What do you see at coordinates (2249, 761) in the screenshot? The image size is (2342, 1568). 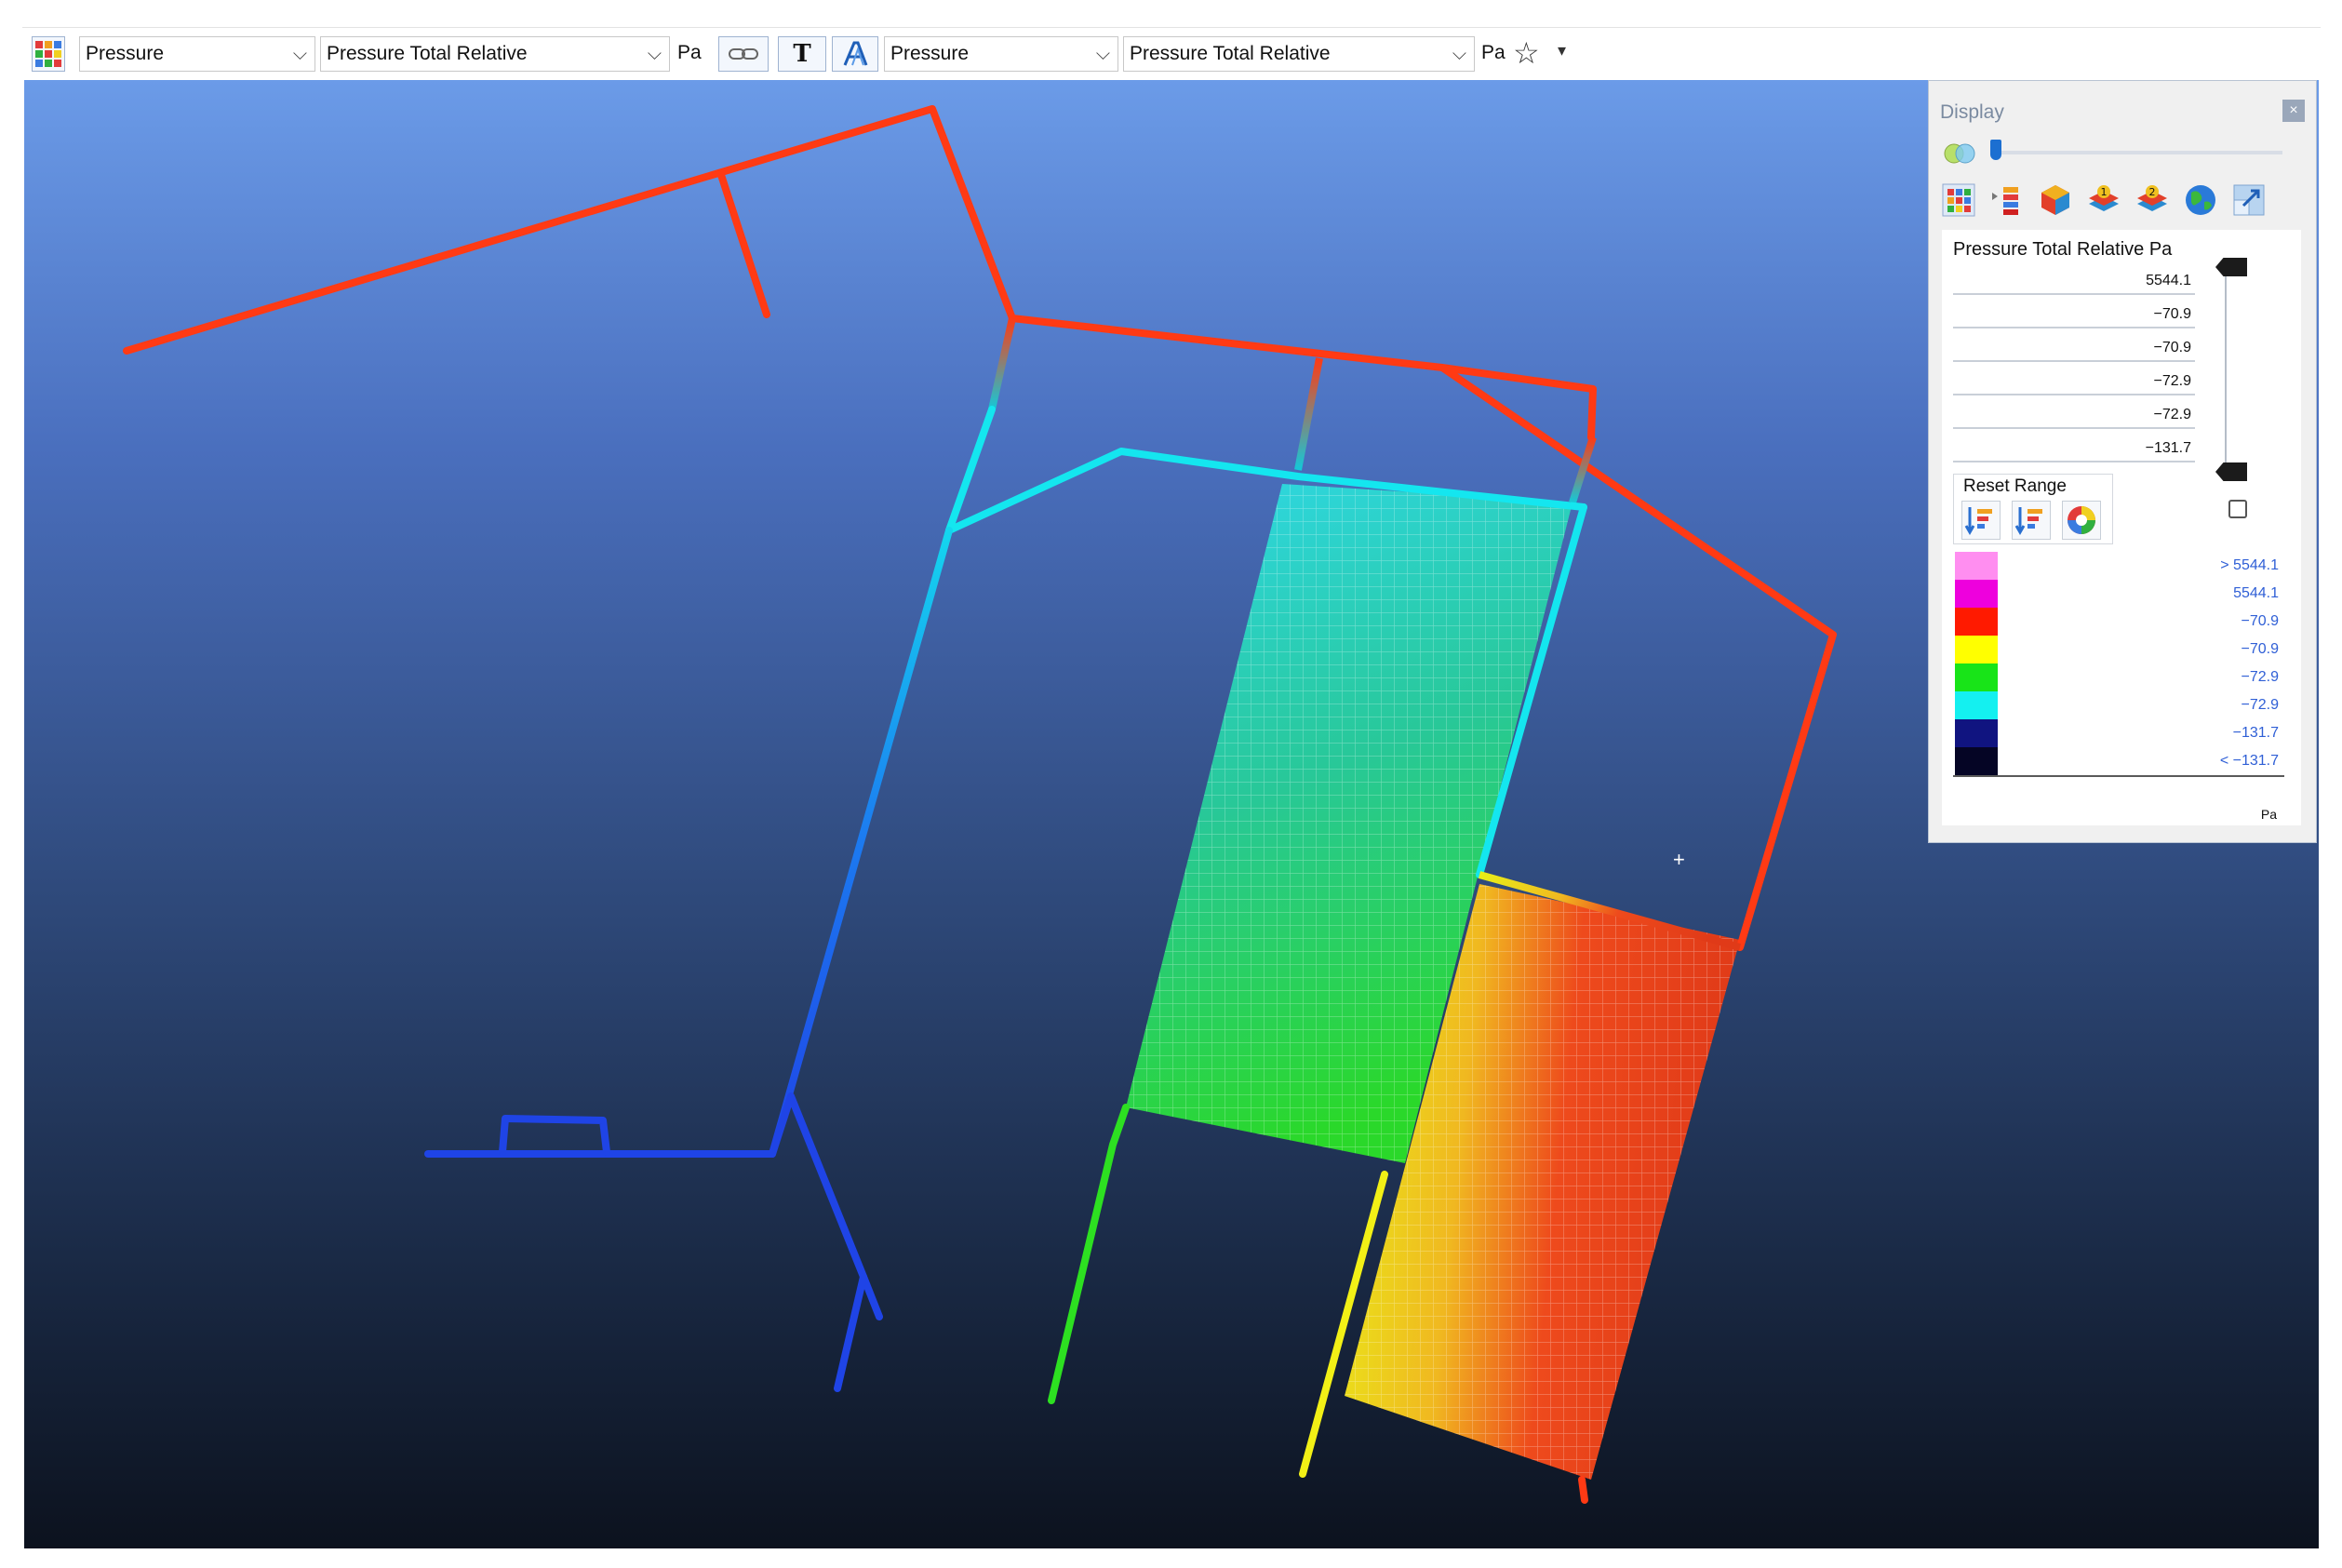 I see `legend-label: < −131.7` at bounding box center [2249, 761].